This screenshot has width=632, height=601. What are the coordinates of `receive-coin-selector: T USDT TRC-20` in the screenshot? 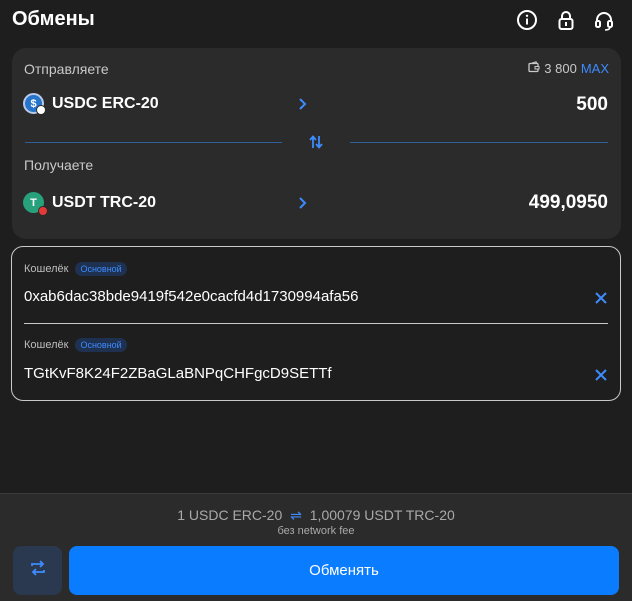 It's located at (90, 204).